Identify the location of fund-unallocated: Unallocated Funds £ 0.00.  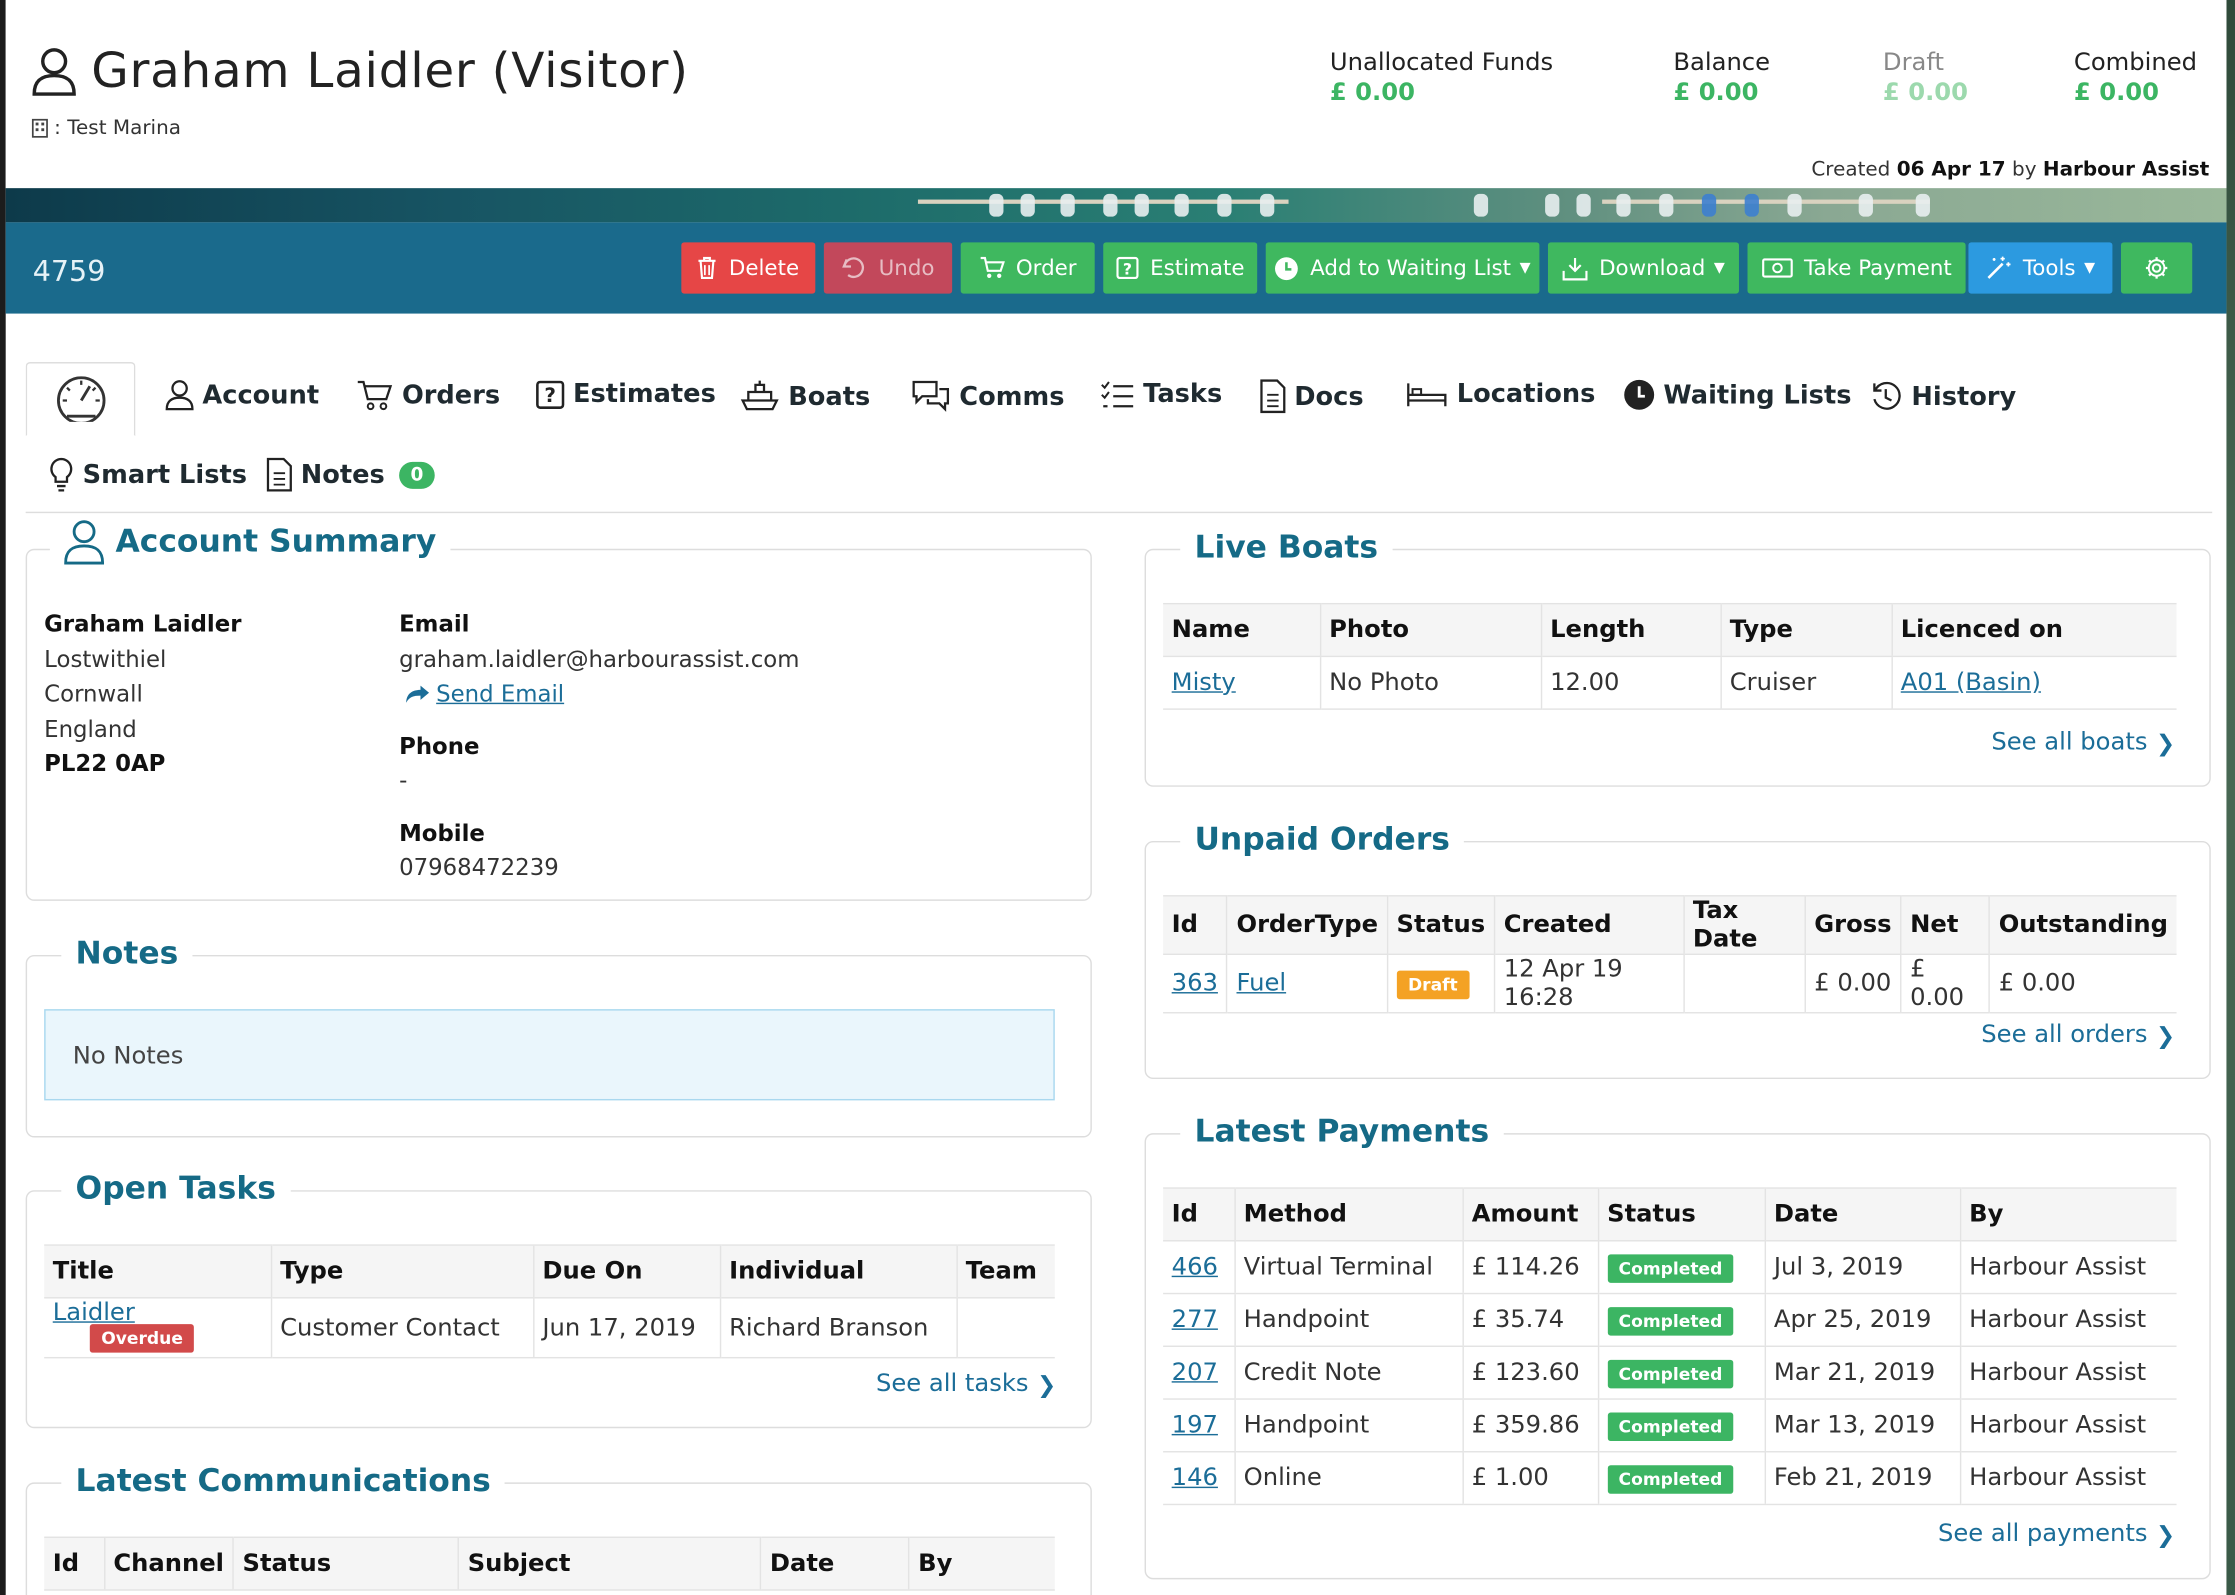
(1441, 77).